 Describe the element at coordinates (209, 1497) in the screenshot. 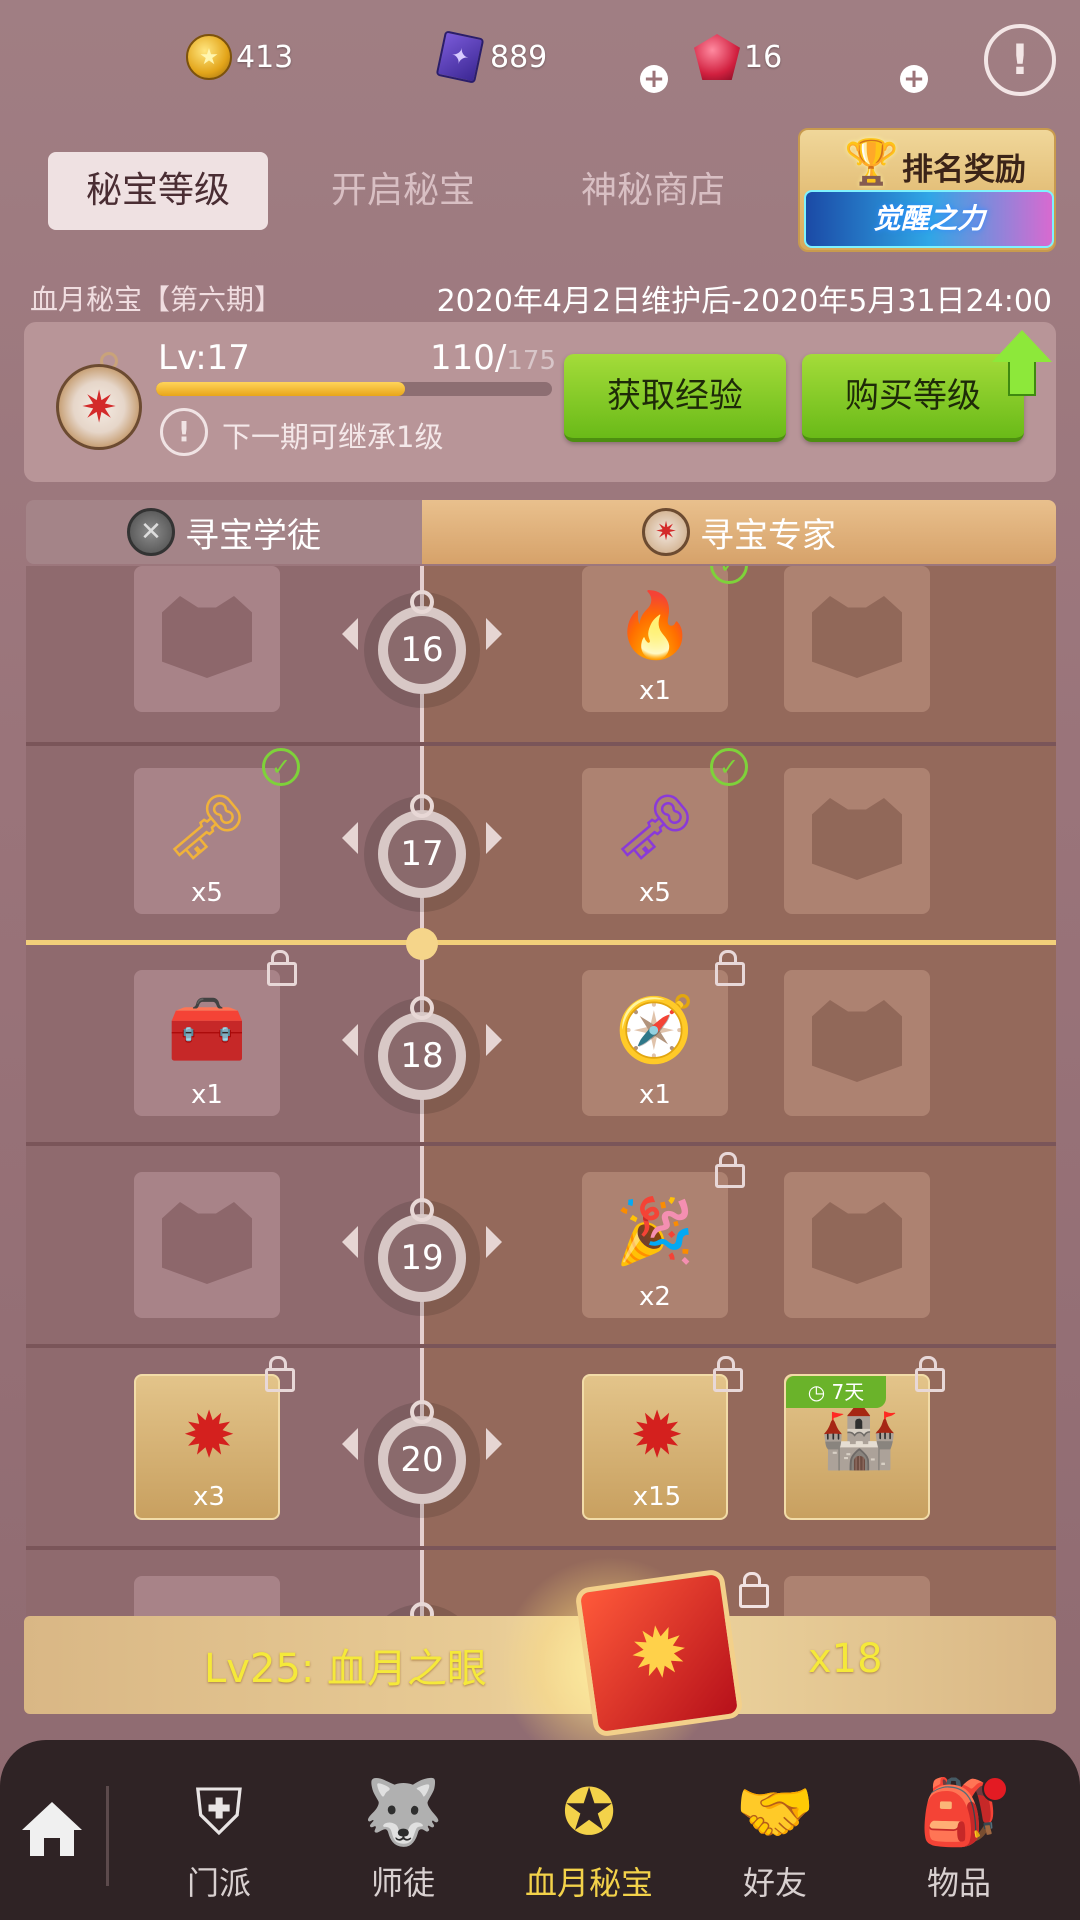

I see `reward-qty: x3` at that location.